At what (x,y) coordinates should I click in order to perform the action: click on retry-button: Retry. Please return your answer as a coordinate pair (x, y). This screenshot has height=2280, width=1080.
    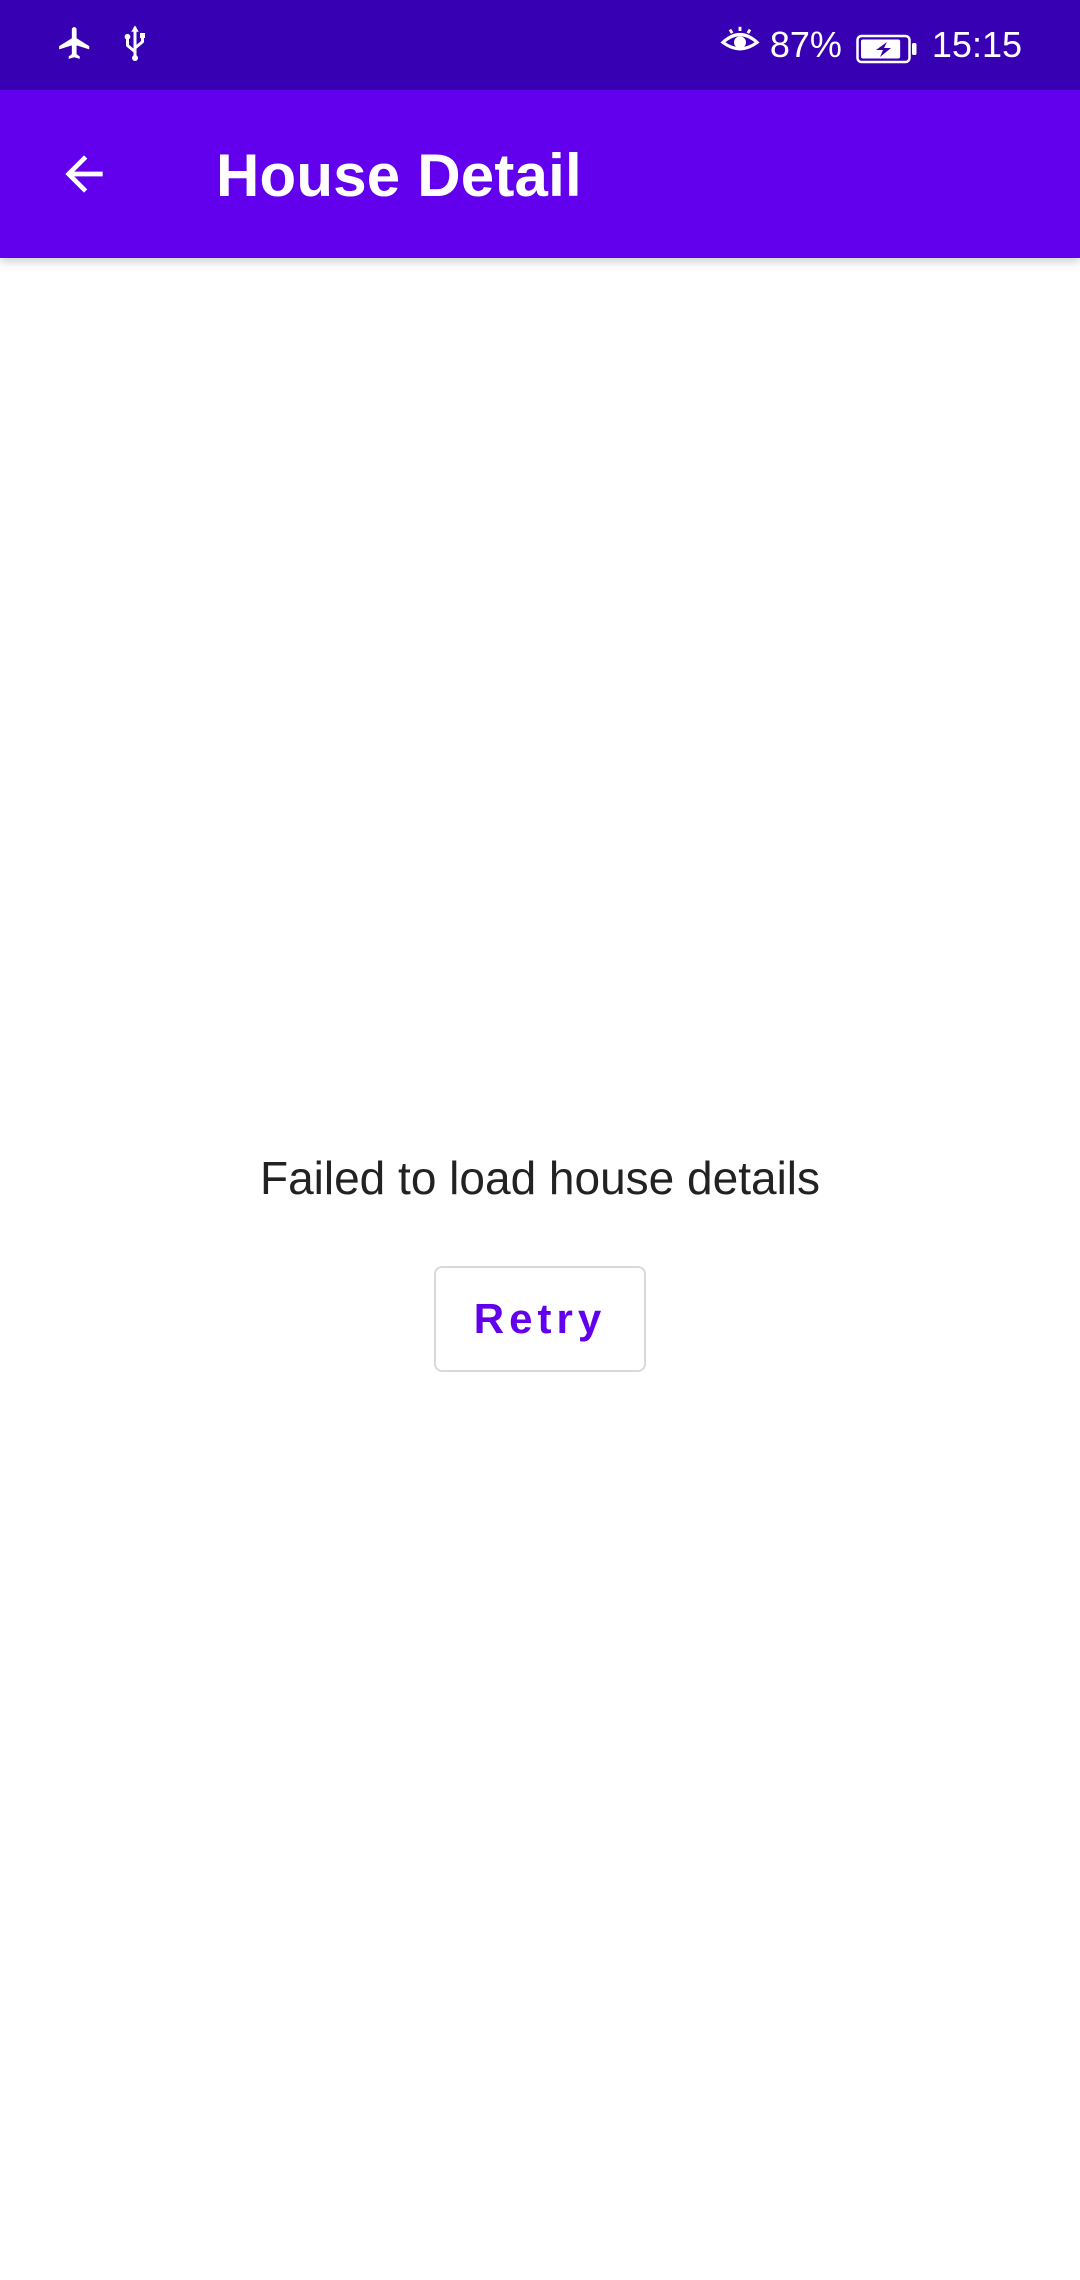
    Looking at the image, I should click on (540, 1319).